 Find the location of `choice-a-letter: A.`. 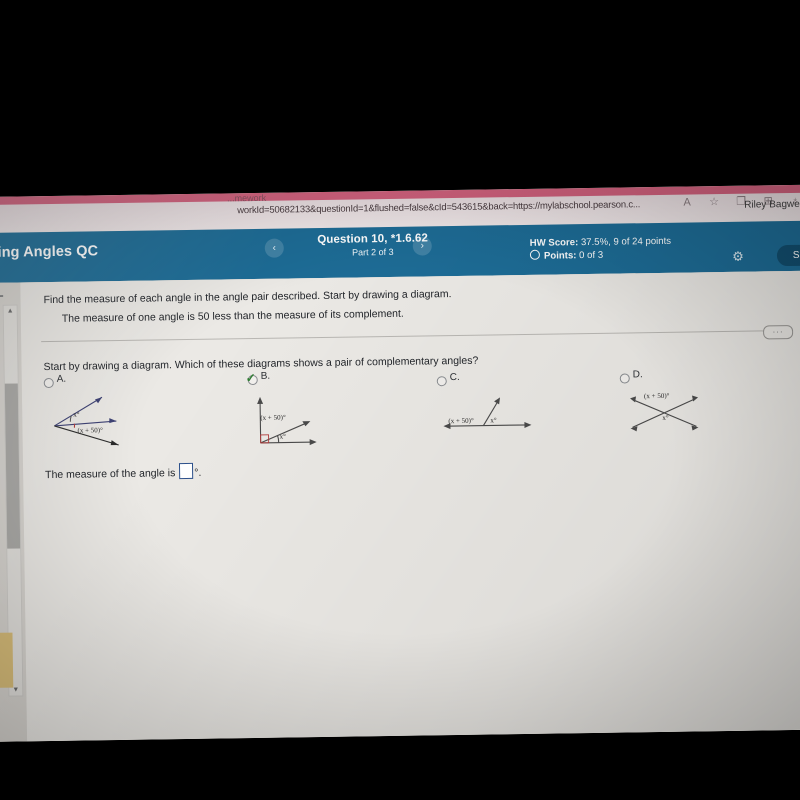

choice-a-letter: A. is located at coordinates (61, 379).